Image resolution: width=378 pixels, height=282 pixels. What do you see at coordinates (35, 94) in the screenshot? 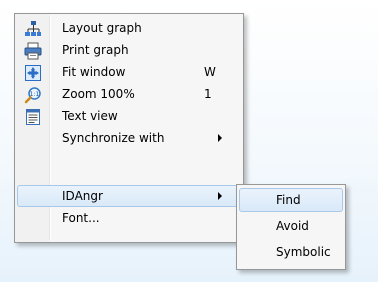
I see `svg-text: 1:1` at bounding box center [35, 94].